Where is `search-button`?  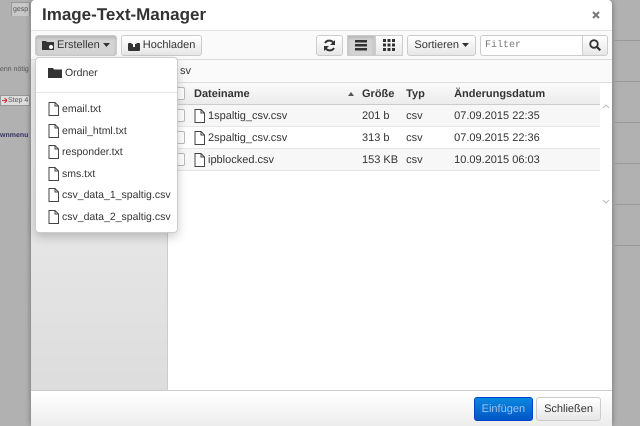 search-button is located at coordinates (595, 45).